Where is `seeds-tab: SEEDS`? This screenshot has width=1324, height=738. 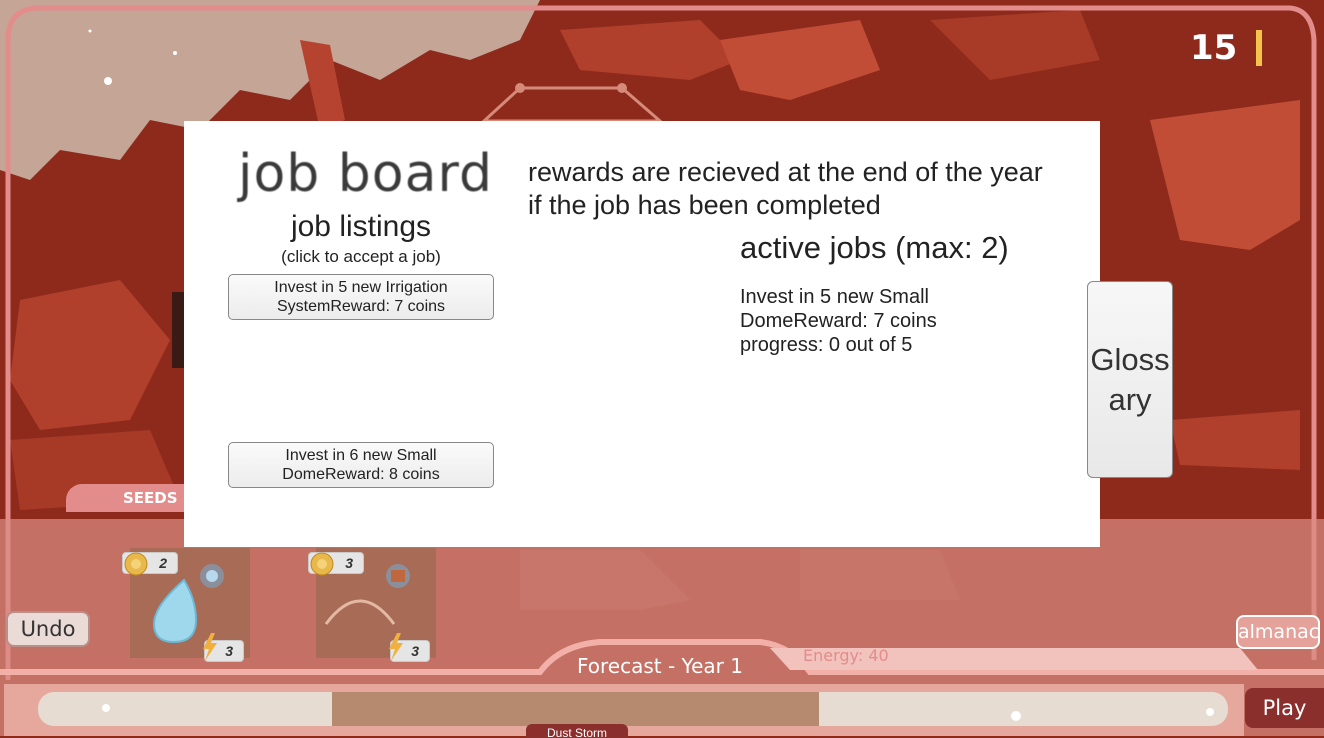
seeds-tab: SEEDS is located at coordinates (131, 498).